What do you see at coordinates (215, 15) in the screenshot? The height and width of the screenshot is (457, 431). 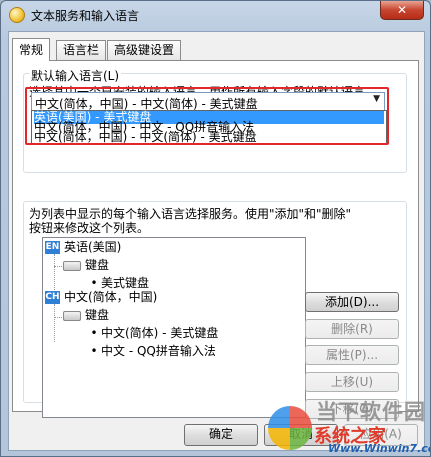 I see `title-bar: 文本服务和输入语言 ✕` at bounding box center [215, 15].